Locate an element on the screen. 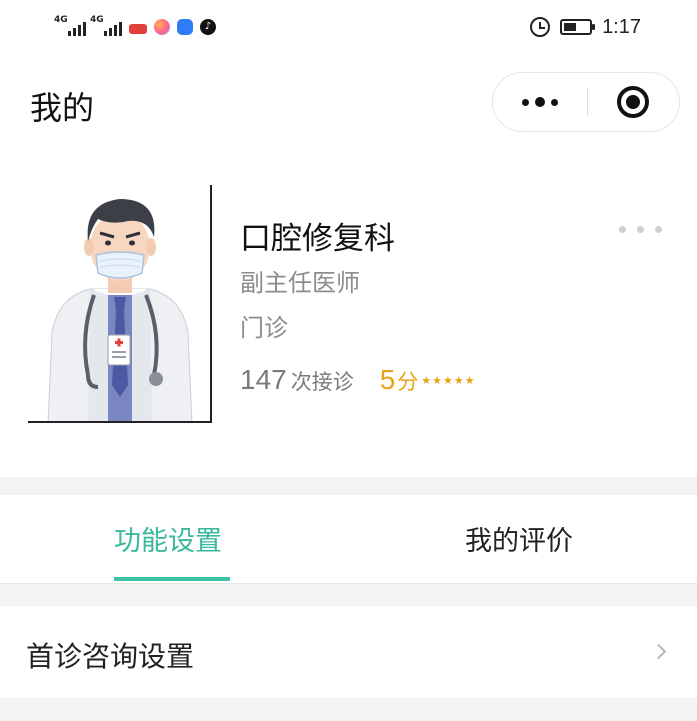  rating-stars: ★ ★ ★ ★ ★ is located at coordinates (447, 380).